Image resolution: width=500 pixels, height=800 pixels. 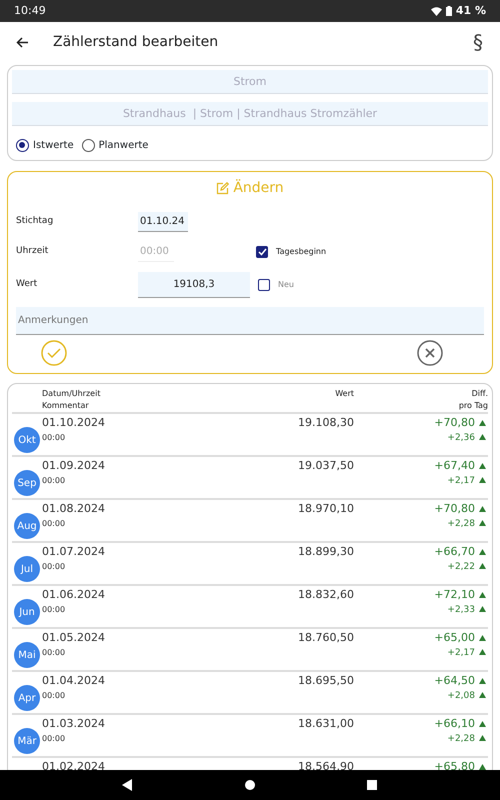 What do you see at coordinates (454, 595) in the screenshot?
I see `diff-text: +72,10` at bounding box center [454, 595].